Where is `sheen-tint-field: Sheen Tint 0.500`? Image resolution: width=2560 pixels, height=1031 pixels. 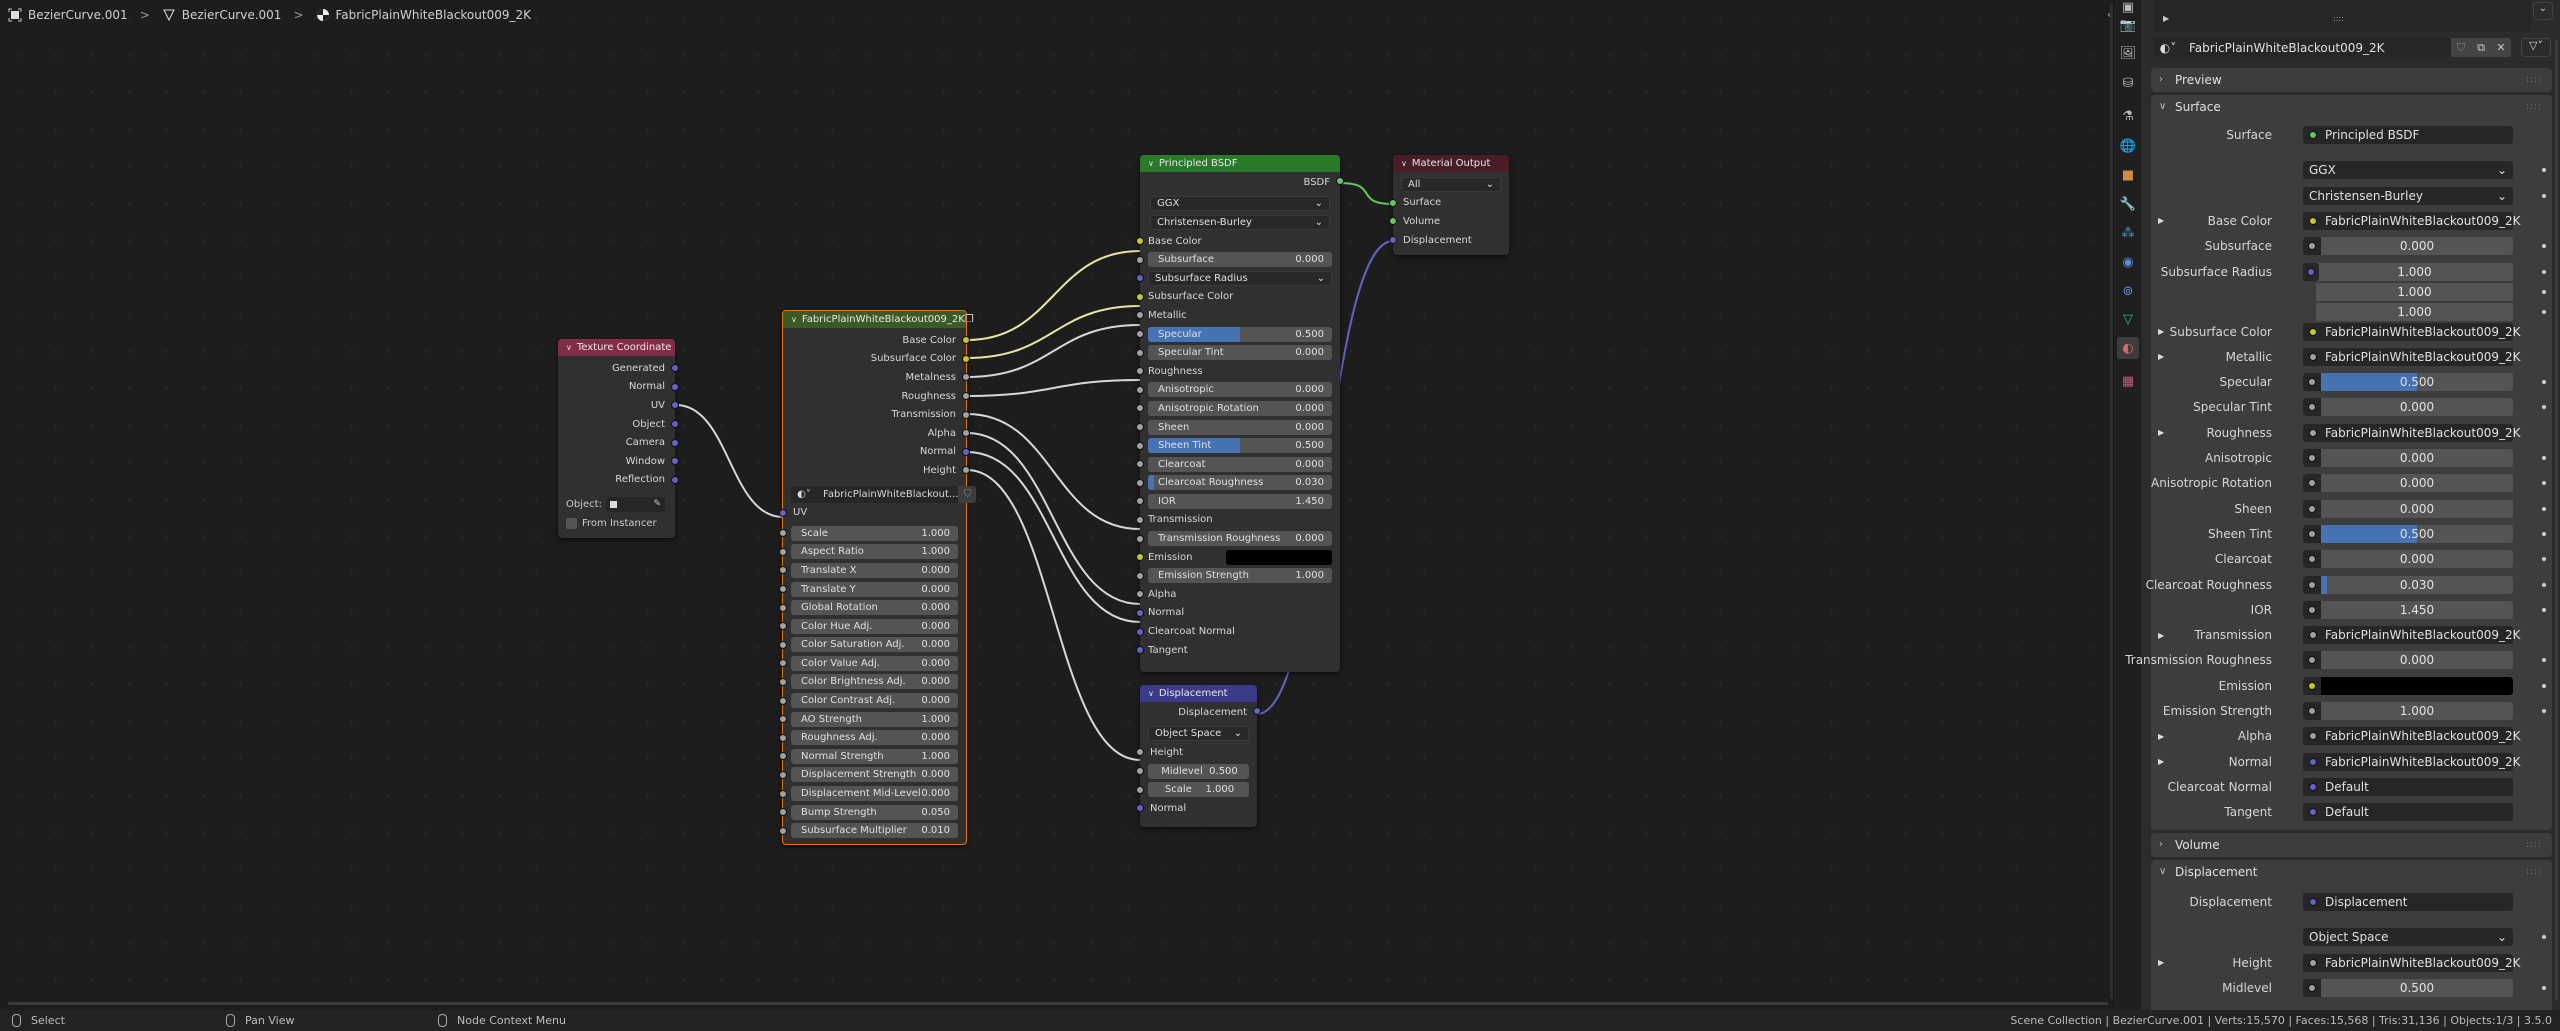 sheen-tint-field: Sheen Tint 0.500 is located at coordinates (1240, 446).